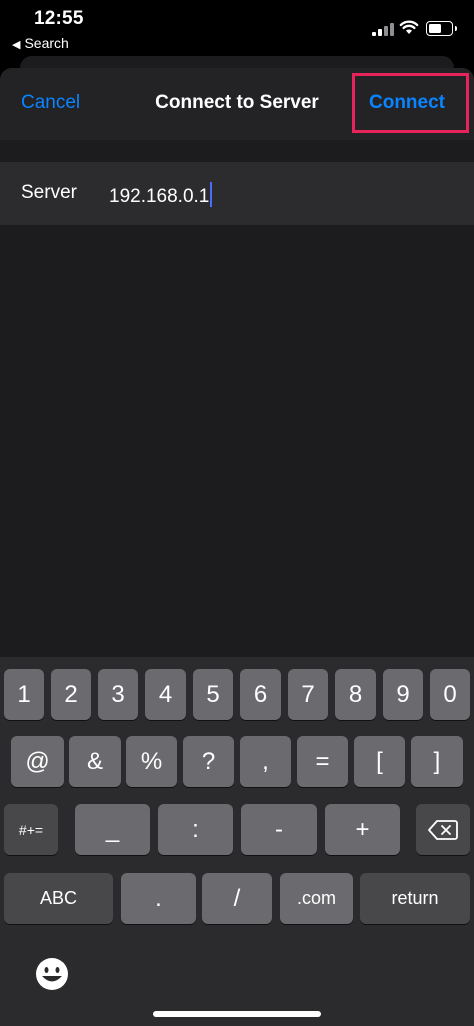  What do you see at coordinates (441, 28) in the screenshot?
I see `battery-icon` at bounding box center [441, 28].